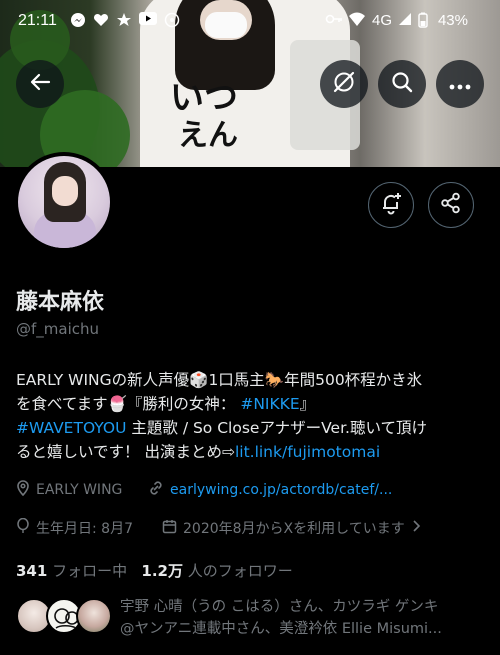  What do you see at coordinates (78, 22) in the screenshot?
I see `messenger-icon` at bounding box center [78, 22].